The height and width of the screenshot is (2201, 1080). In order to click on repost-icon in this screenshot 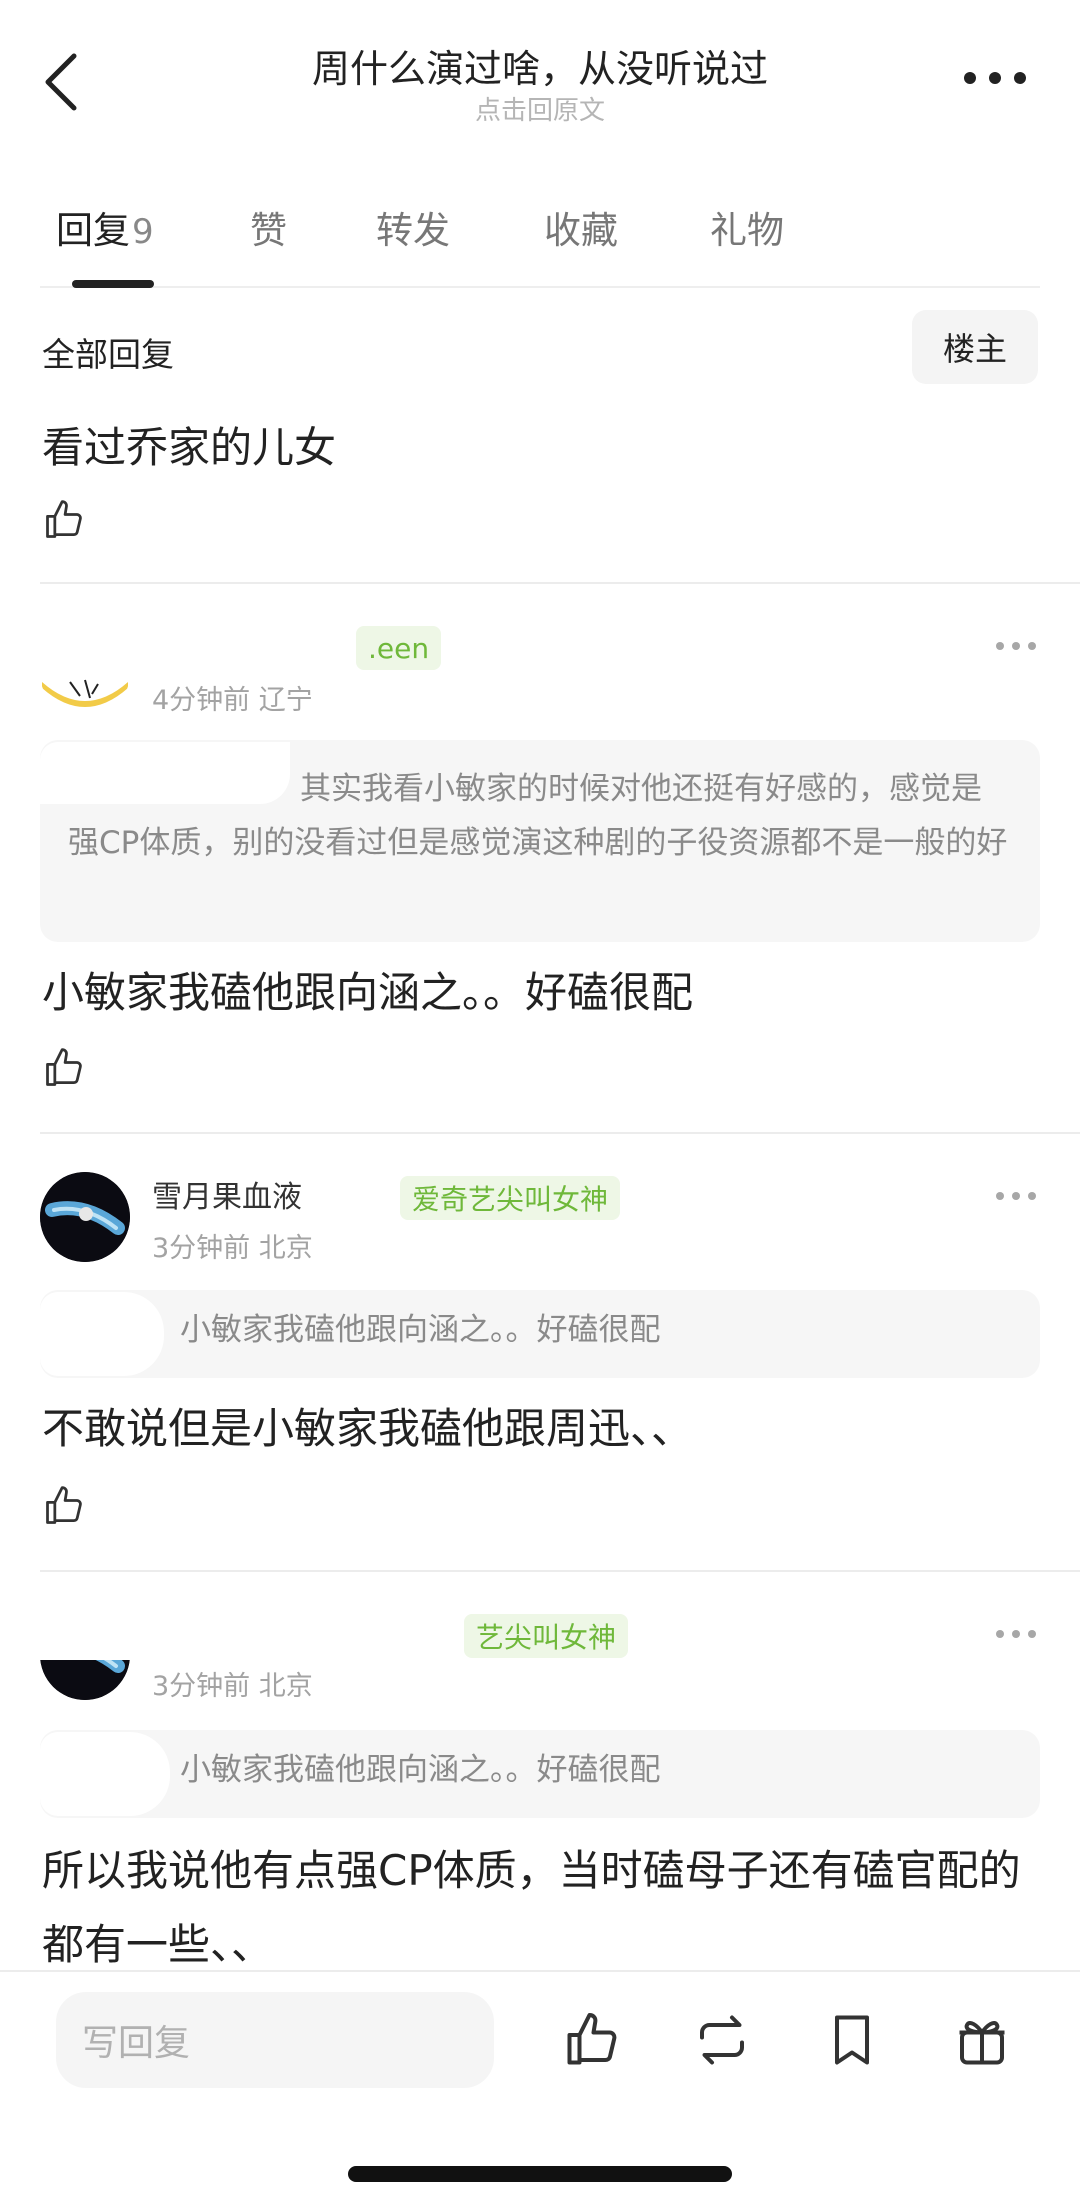, I will do `click(722, 2040)`.